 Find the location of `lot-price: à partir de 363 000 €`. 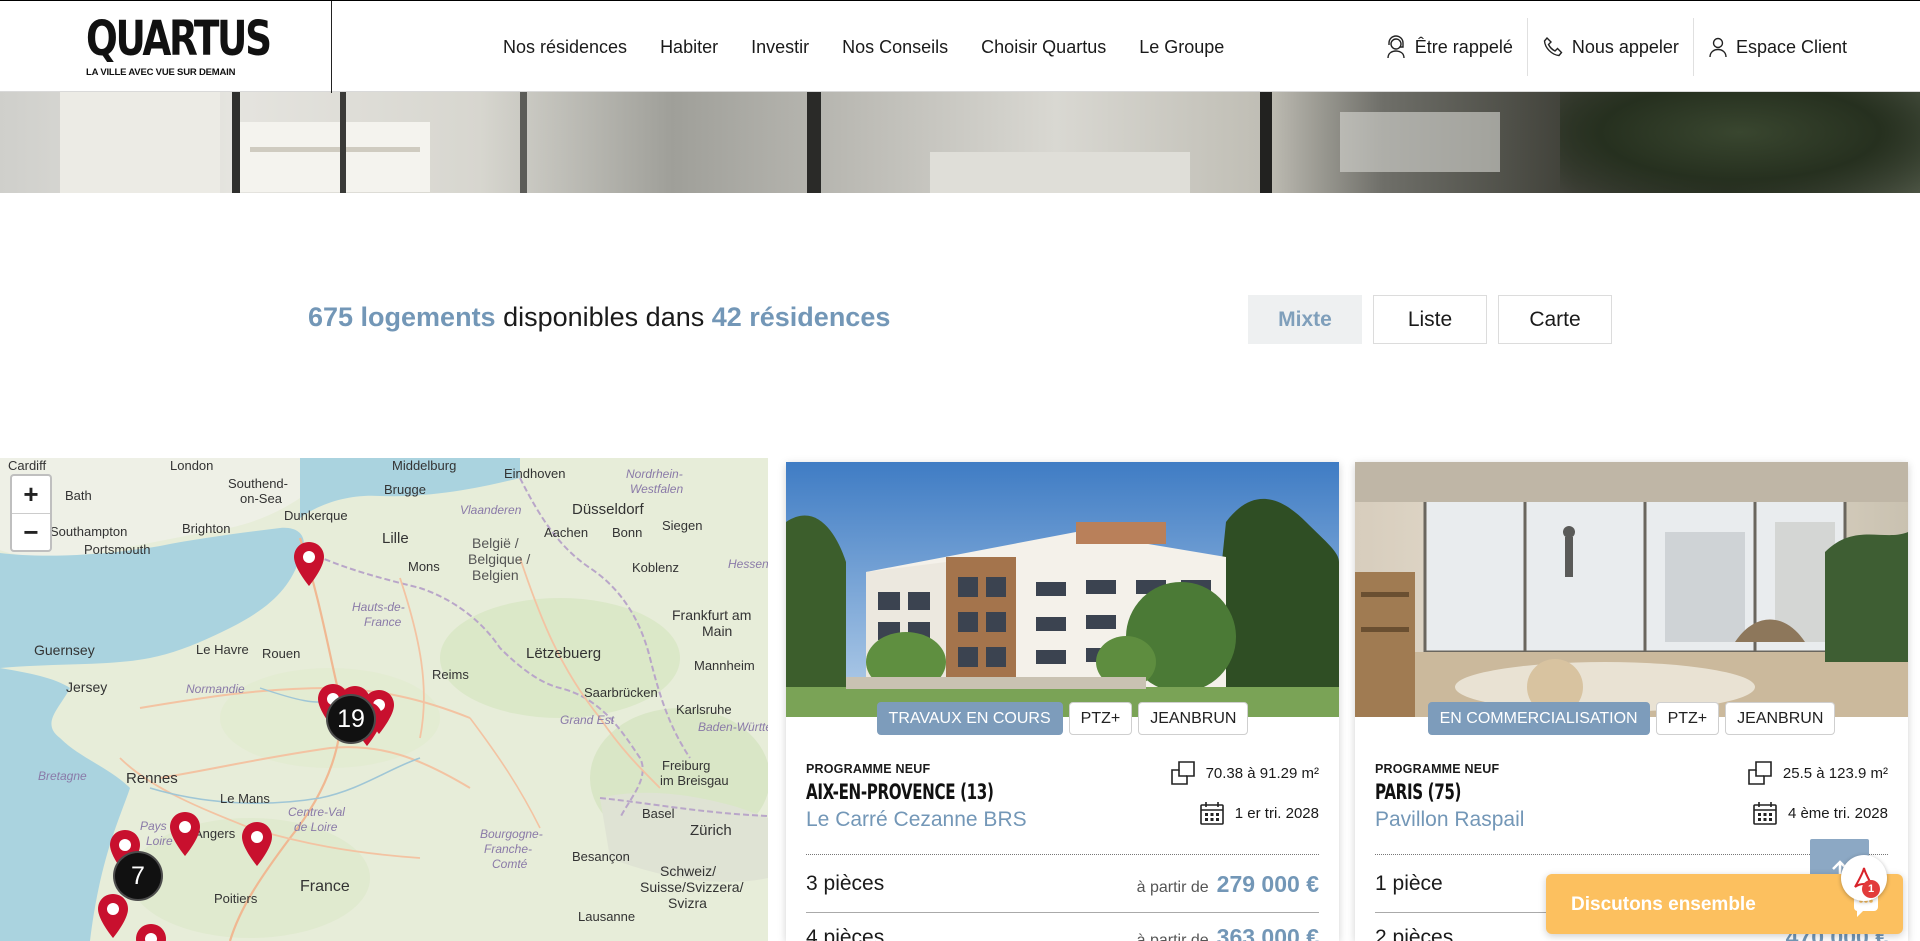

lot-price: à partir de 363 000 € is located at coordinates (1228, 932).